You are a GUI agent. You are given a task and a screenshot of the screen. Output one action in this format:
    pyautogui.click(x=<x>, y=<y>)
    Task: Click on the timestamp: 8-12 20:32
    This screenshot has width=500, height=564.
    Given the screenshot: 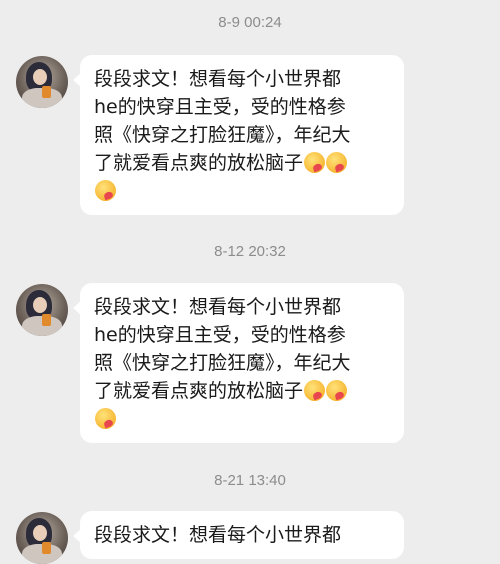 What is the action you would take?
    pyautogui.click(x=250, y=251)
    